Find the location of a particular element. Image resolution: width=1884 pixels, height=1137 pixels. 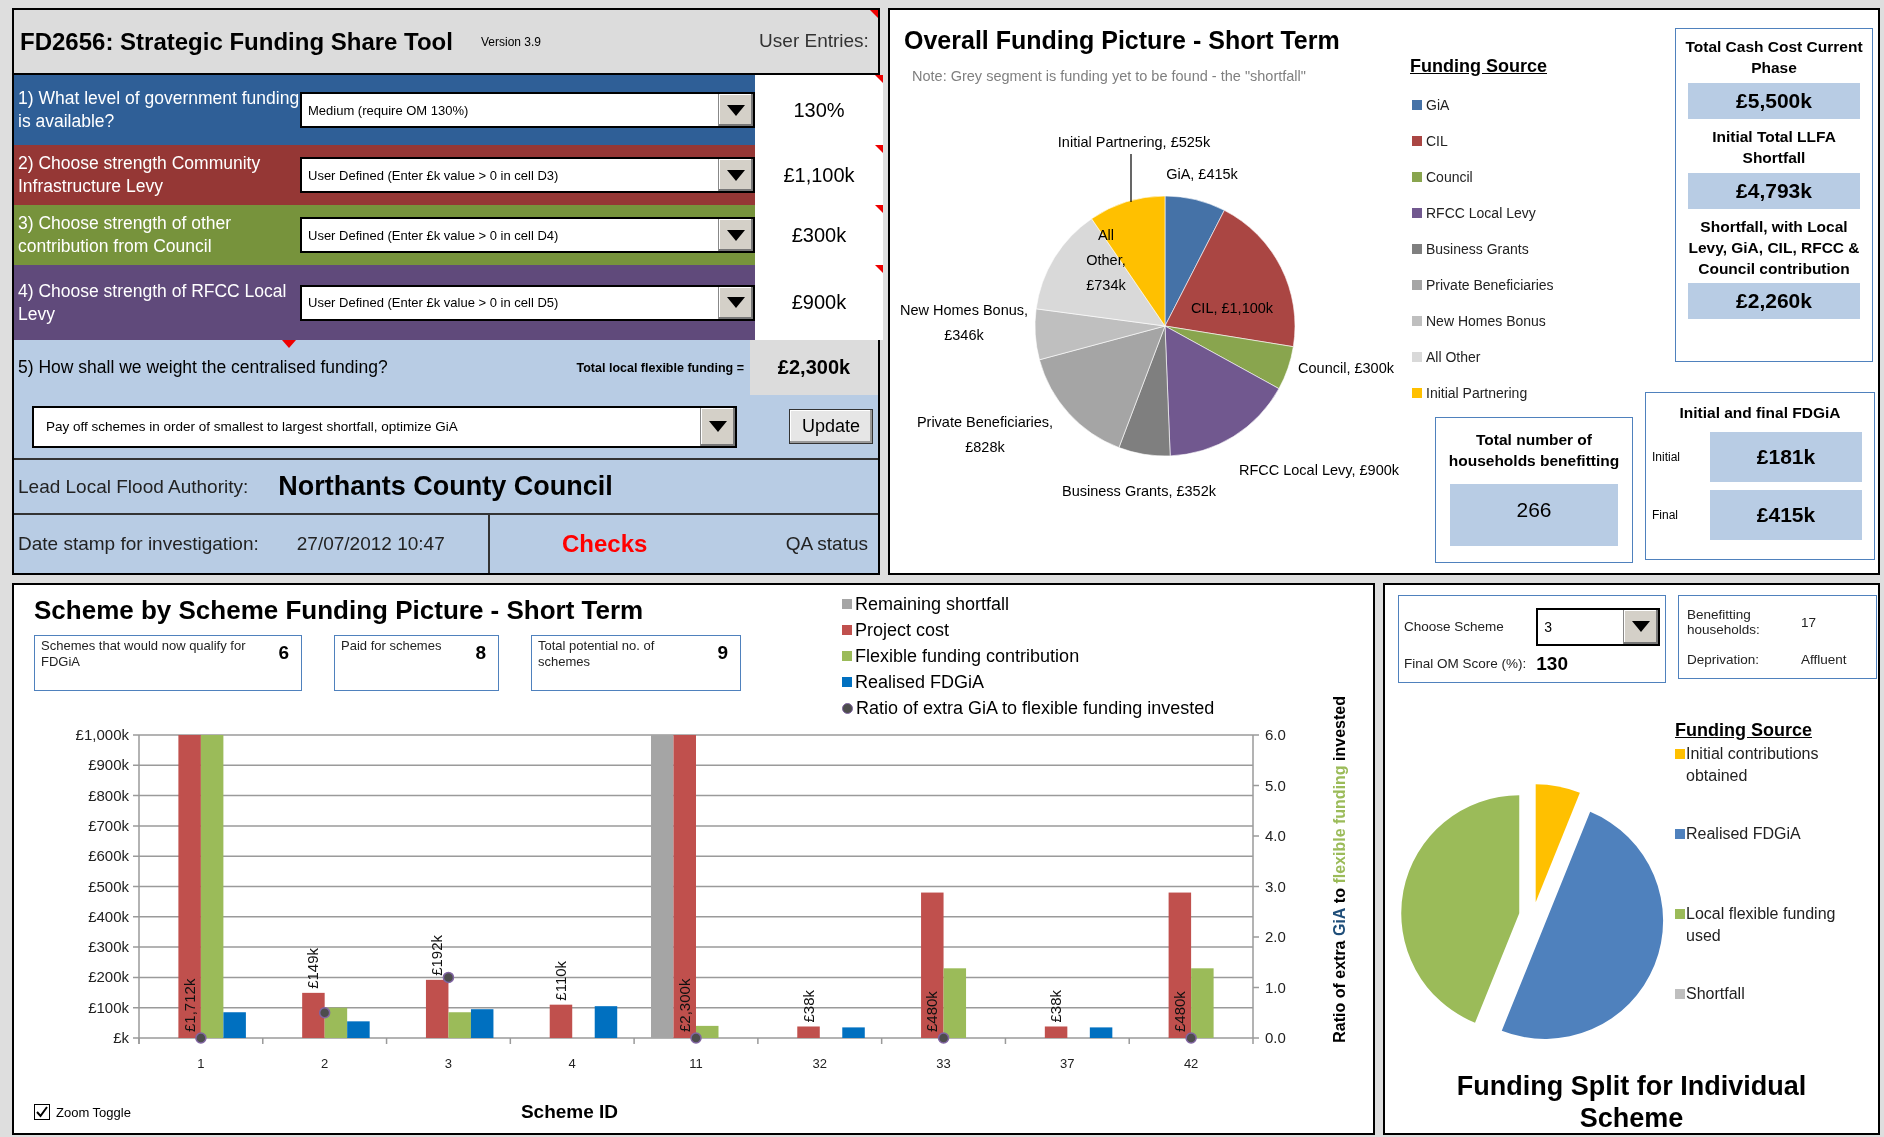

axis-label: 3 is located at coordinates (448, 1063).